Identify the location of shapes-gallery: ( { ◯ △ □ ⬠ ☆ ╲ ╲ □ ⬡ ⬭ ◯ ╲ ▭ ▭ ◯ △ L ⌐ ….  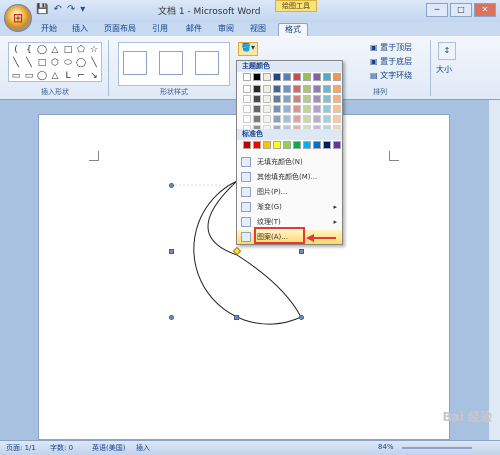
(55, 62).